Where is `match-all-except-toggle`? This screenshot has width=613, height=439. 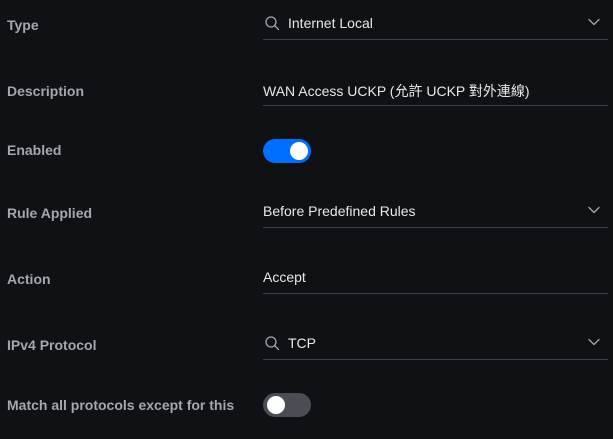
match-all-except-toggle is located at coordinates (287, 405).